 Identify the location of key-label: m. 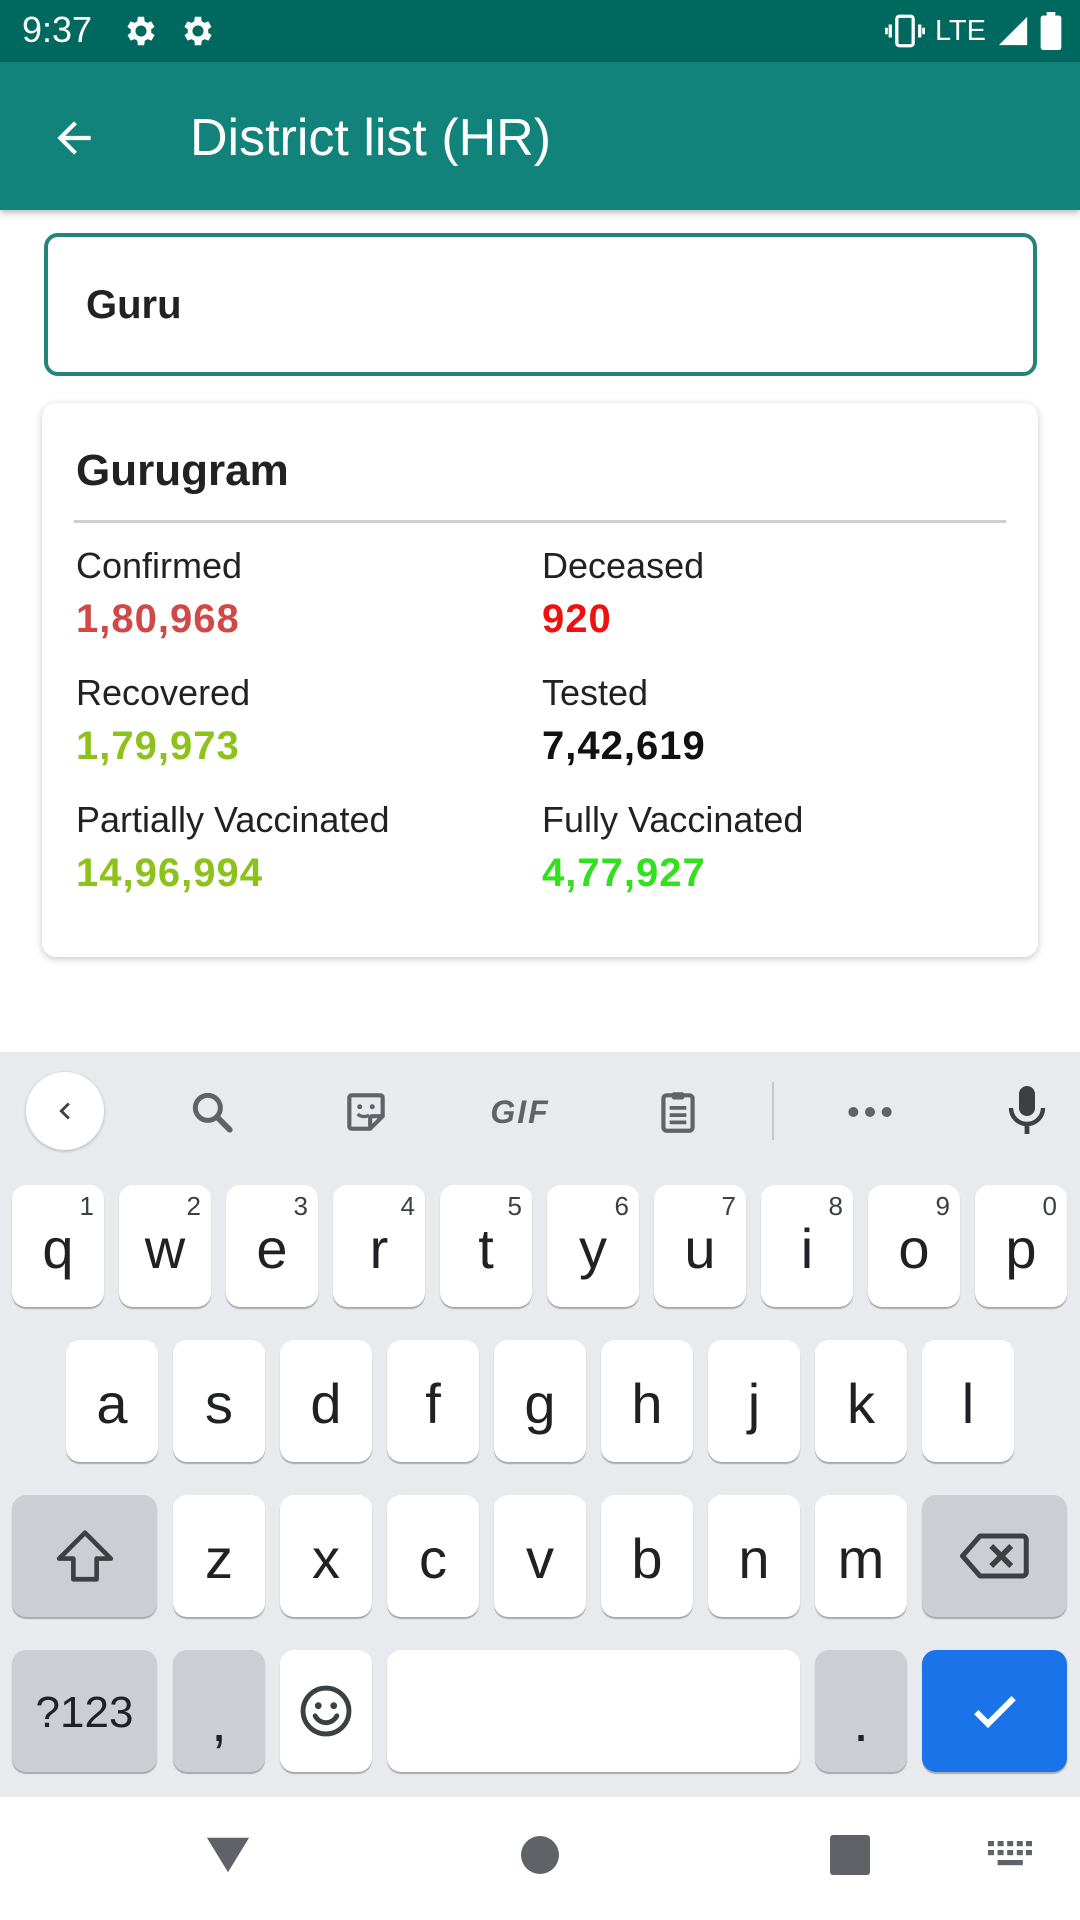
(861, 1558).